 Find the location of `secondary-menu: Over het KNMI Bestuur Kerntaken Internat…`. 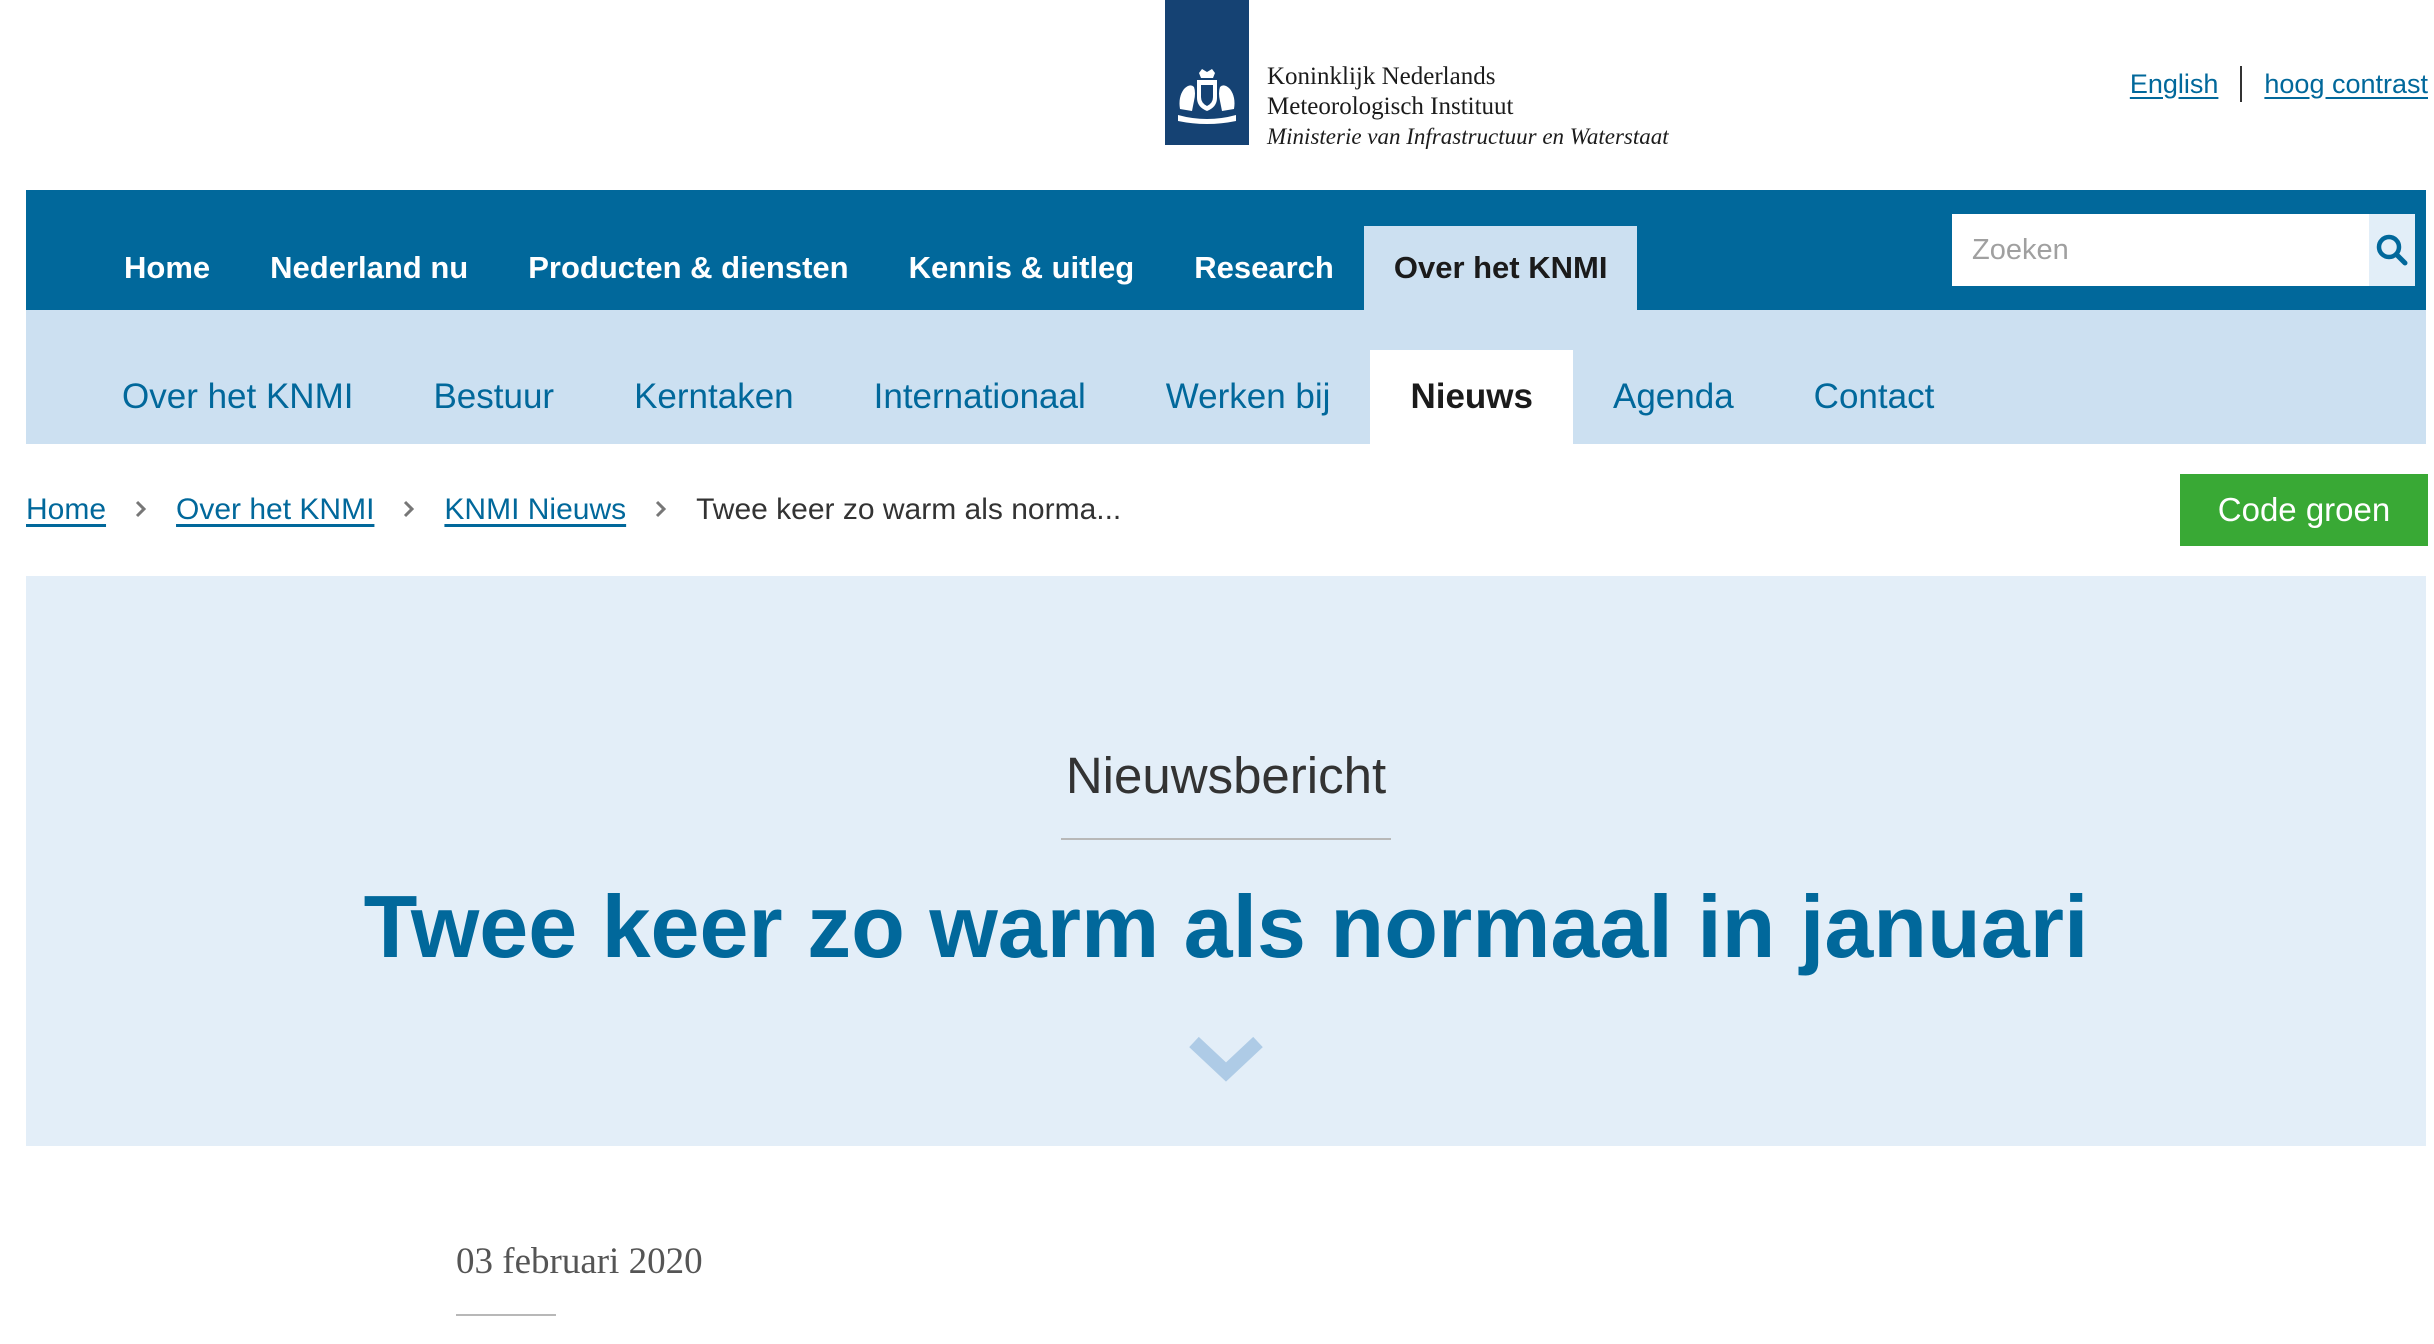

secondary-menu: Over het KNMI Bestuur Kerntaken Internat… is located at coordinates (1028, 397).